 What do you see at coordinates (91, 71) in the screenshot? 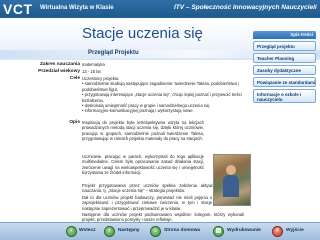
I see `field-value-age: 13 - 15 lat` at bounding box center [91, 71].